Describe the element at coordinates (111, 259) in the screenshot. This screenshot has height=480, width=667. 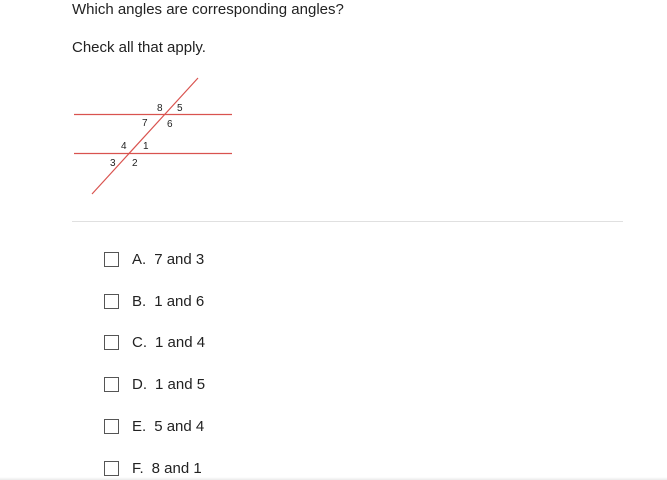
I see `checkbox-a` at that location.